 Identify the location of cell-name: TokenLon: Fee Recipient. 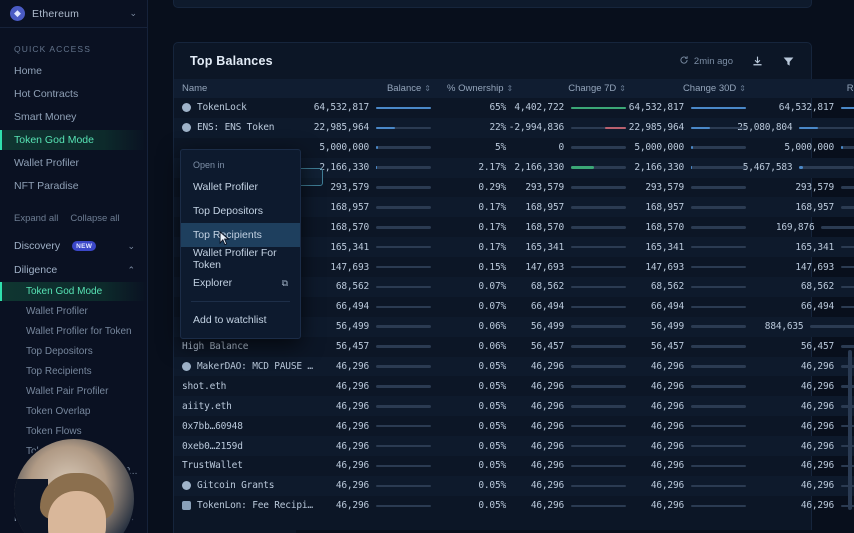
(249, 506).